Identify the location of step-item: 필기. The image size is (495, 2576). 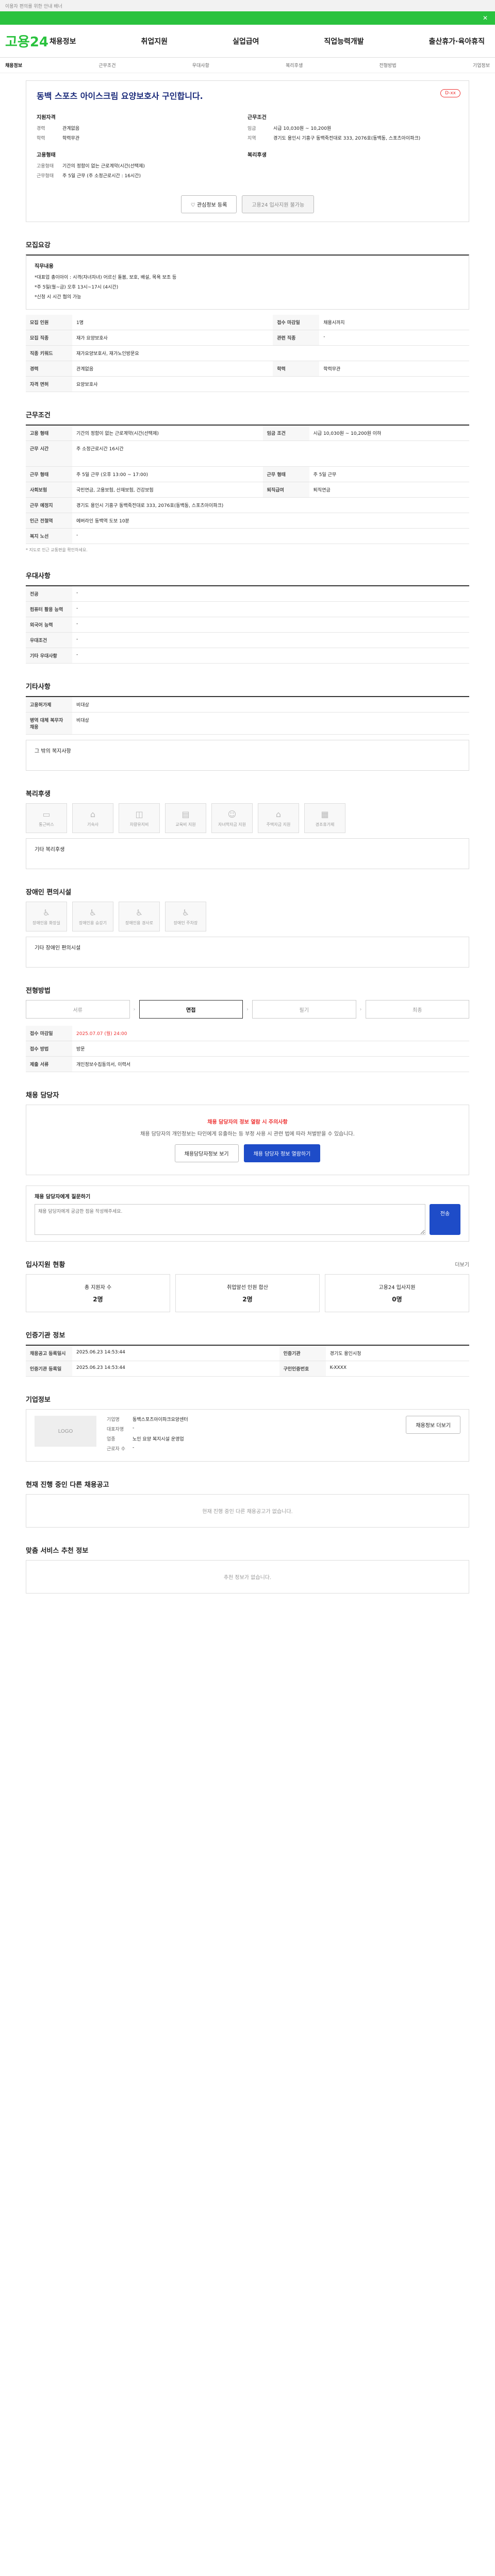
(304, 1009).